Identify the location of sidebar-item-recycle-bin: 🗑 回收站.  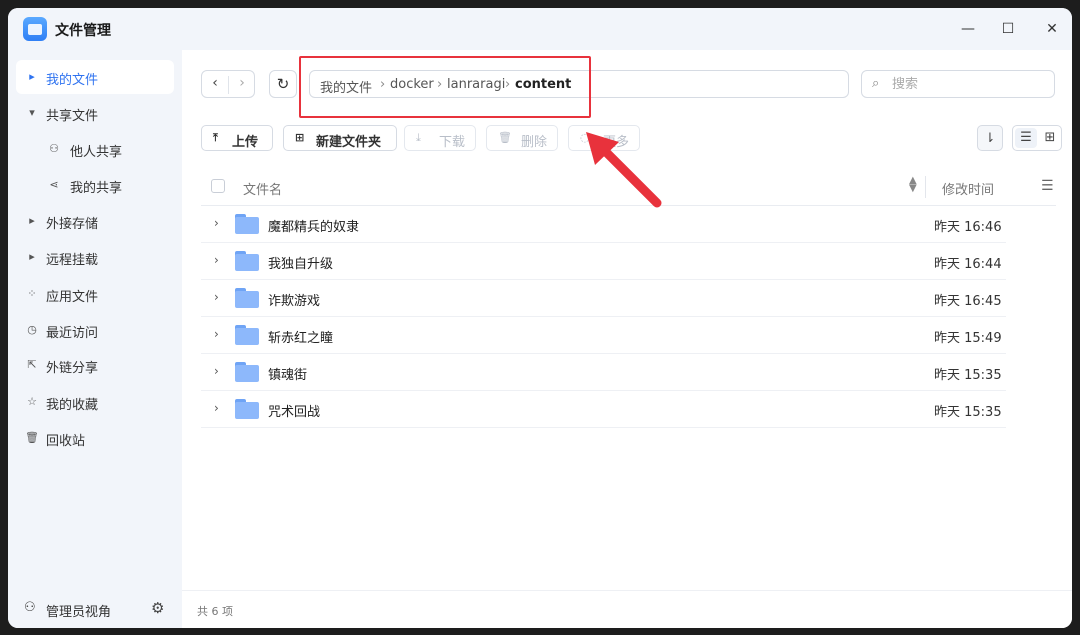
(95, 438).